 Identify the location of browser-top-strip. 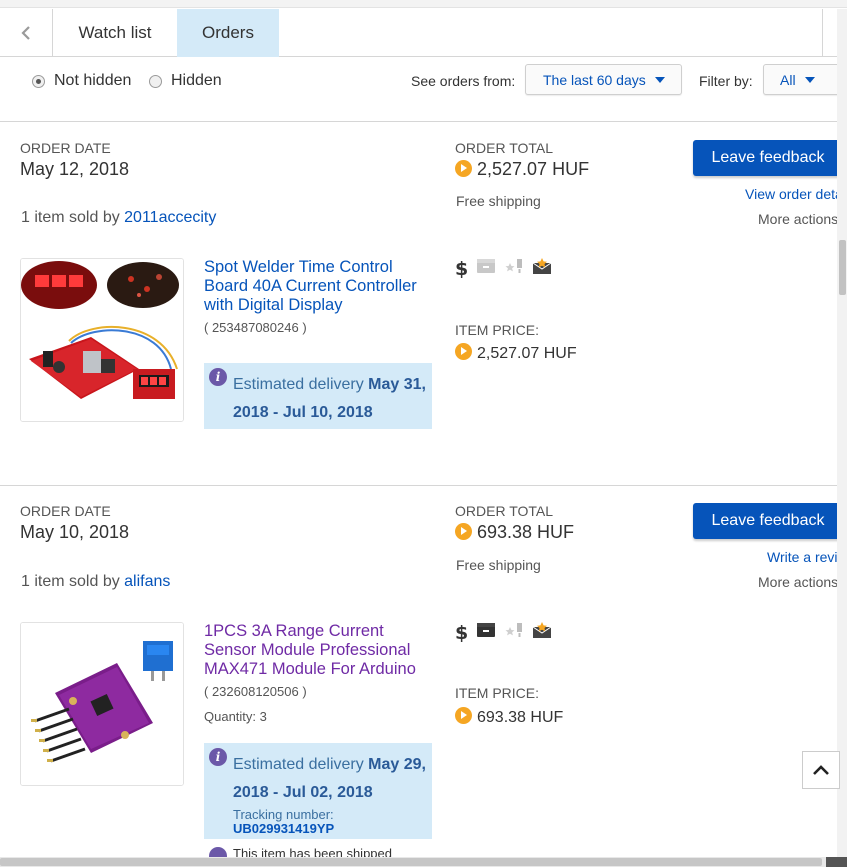
(423, 4).